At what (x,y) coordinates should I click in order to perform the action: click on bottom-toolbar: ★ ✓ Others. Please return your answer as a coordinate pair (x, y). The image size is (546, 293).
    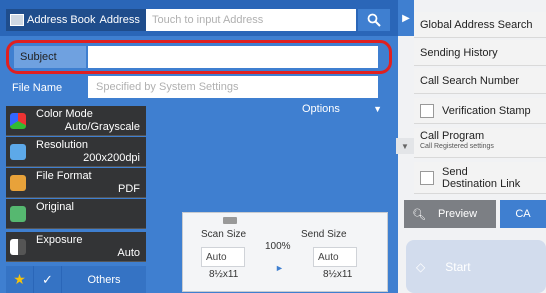
    Looking at the image, I should click on (76, 279).